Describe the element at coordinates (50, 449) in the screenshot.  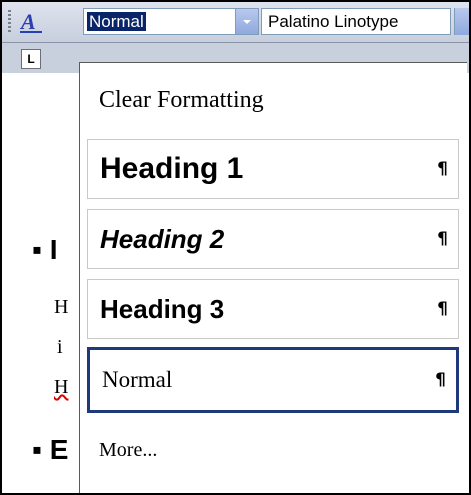
I see `doc-heading-bullet: ▪ E` at that location.